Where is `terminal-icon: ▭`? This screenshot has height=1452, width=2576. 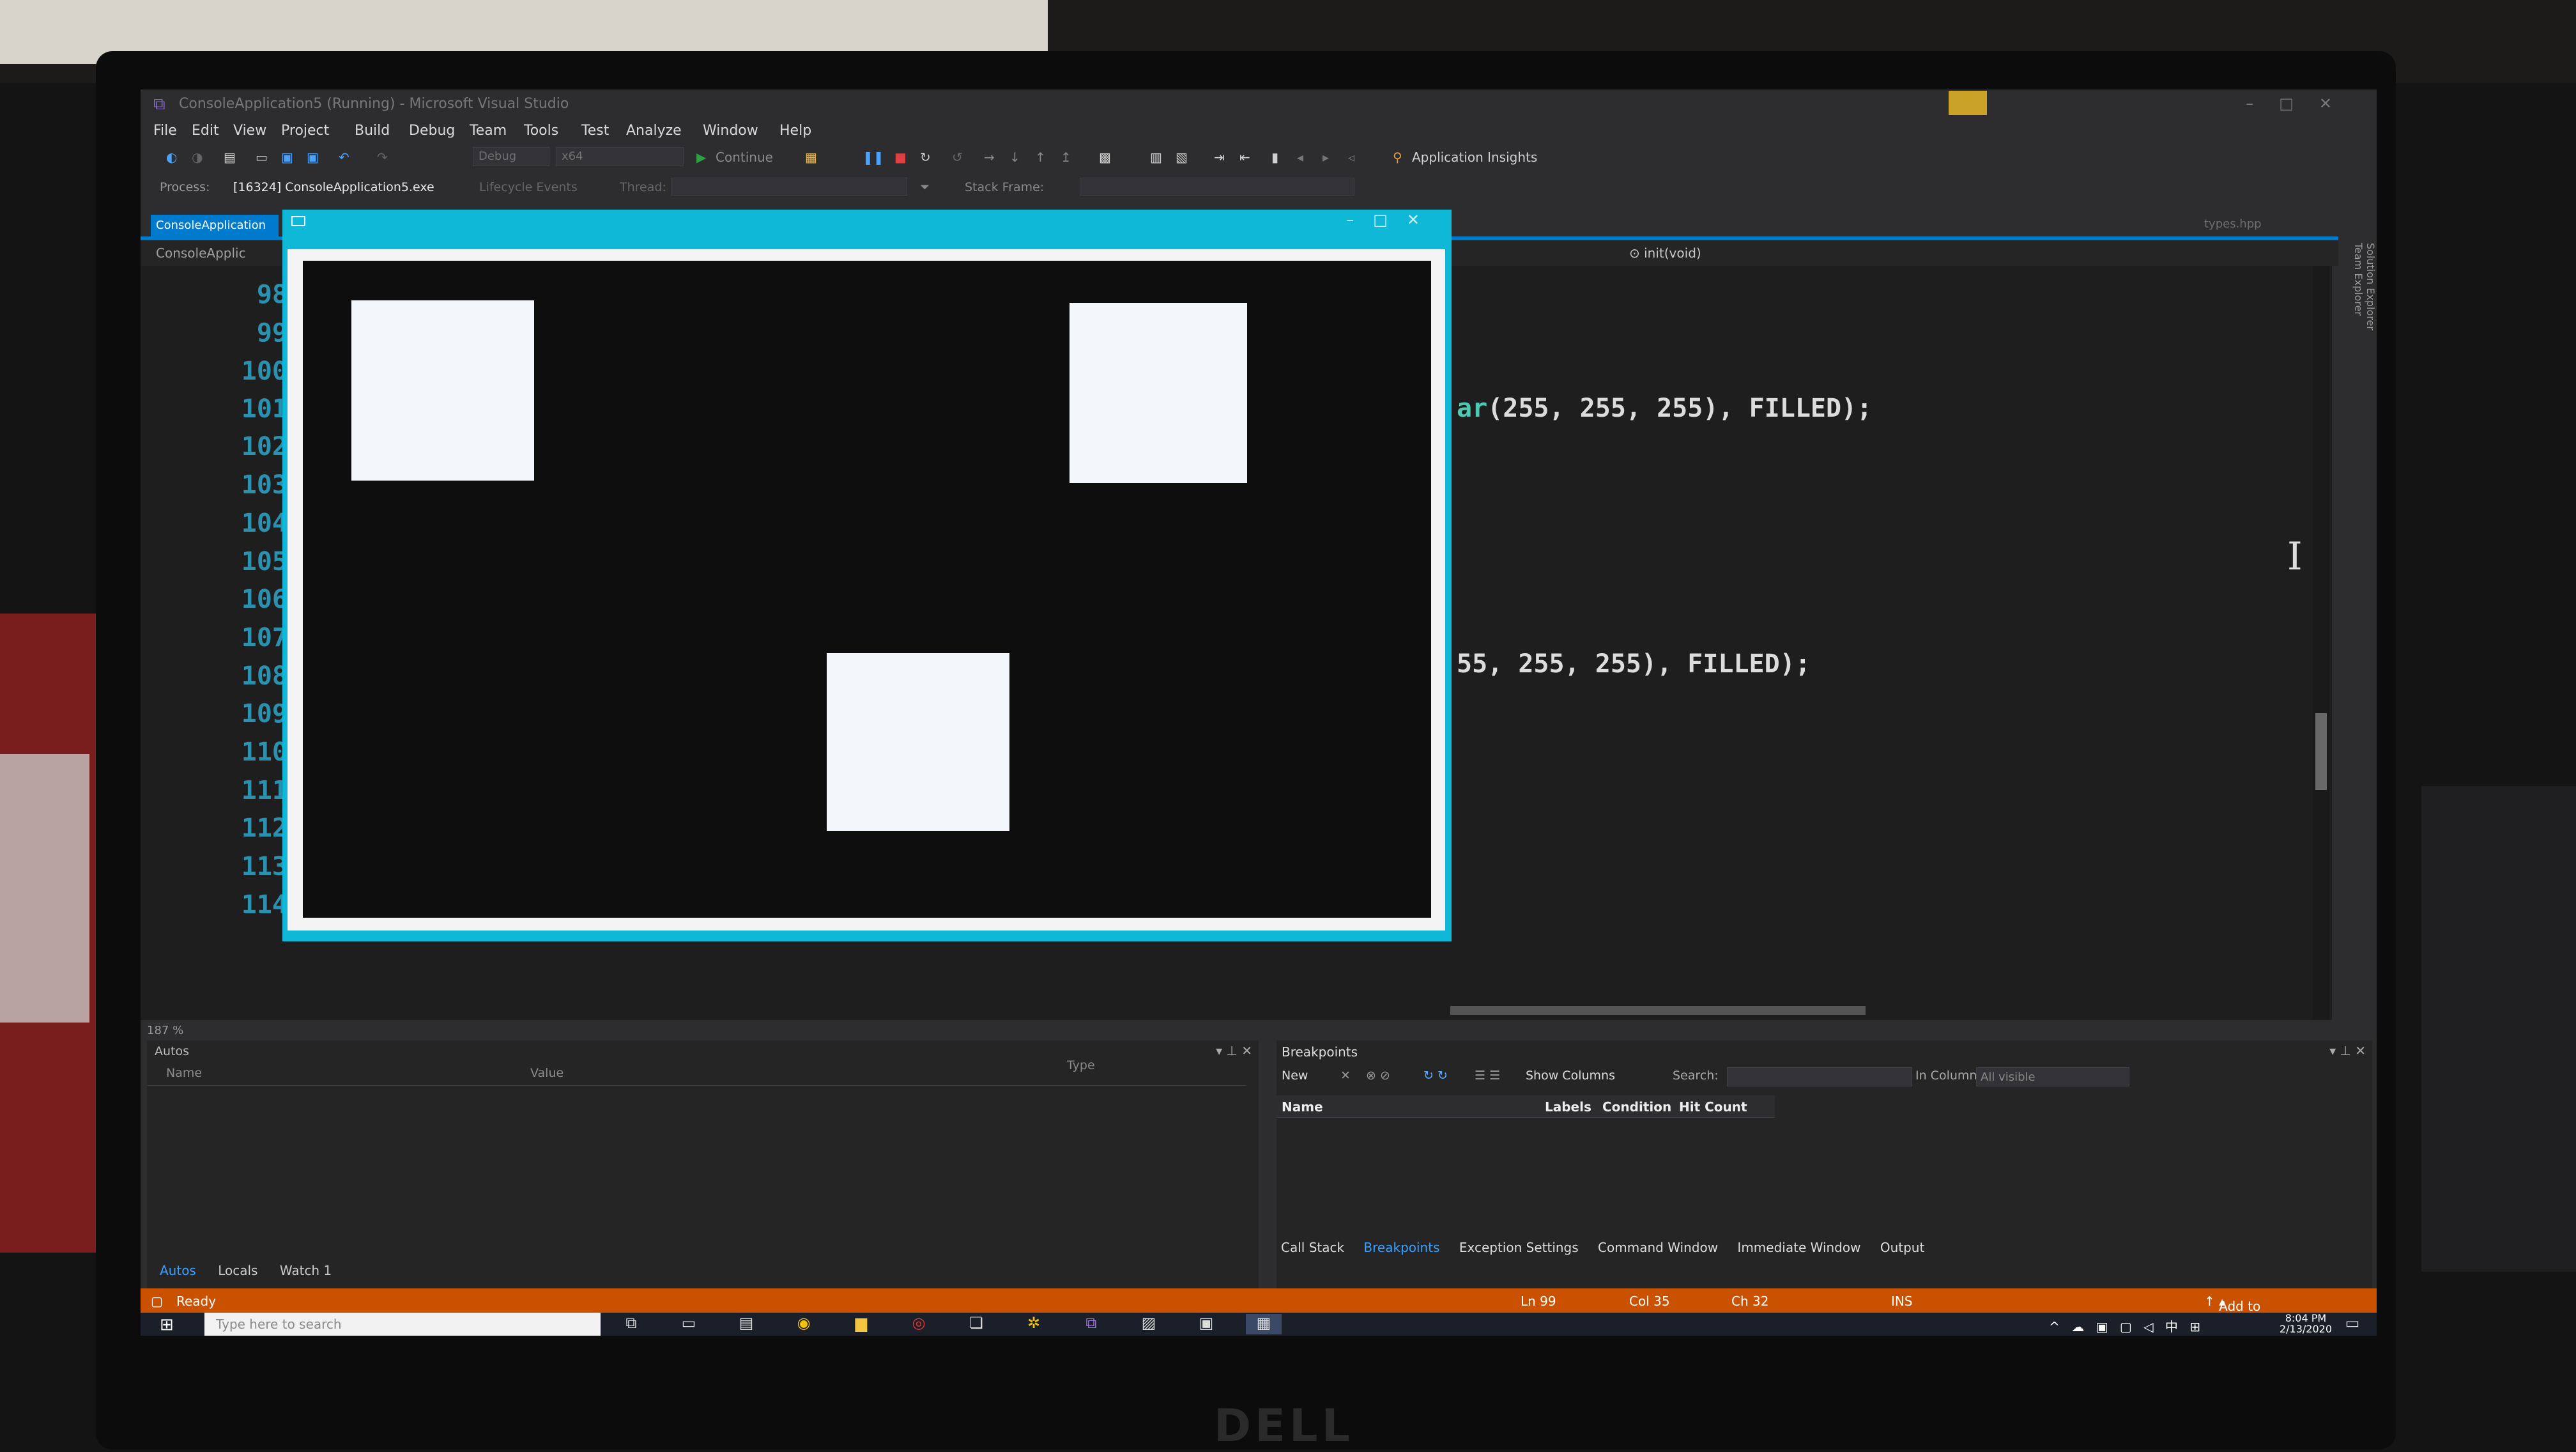 terminal-icon: ▭ is located at coordinates (689, 1324).